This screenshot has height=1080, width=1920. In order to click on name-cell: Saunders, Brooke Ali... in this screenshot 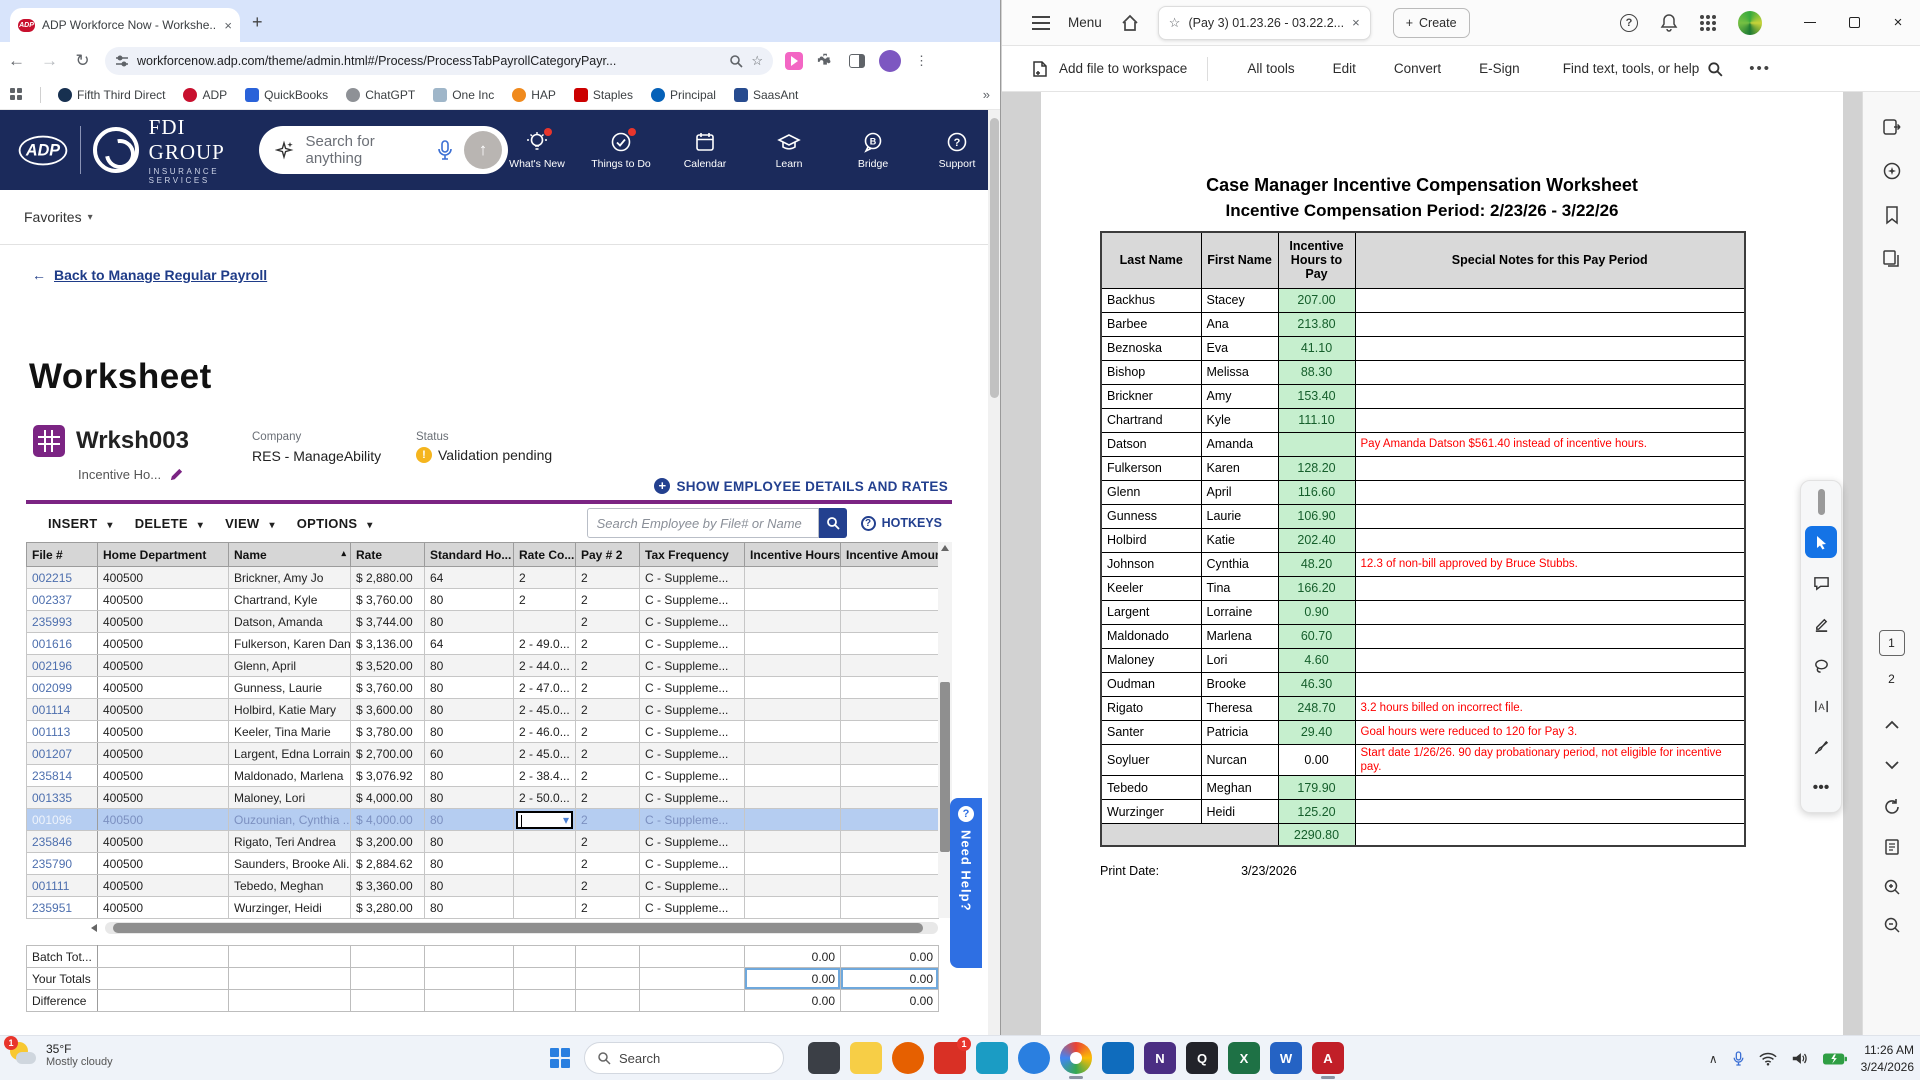, I will do `click(289, 863)`.